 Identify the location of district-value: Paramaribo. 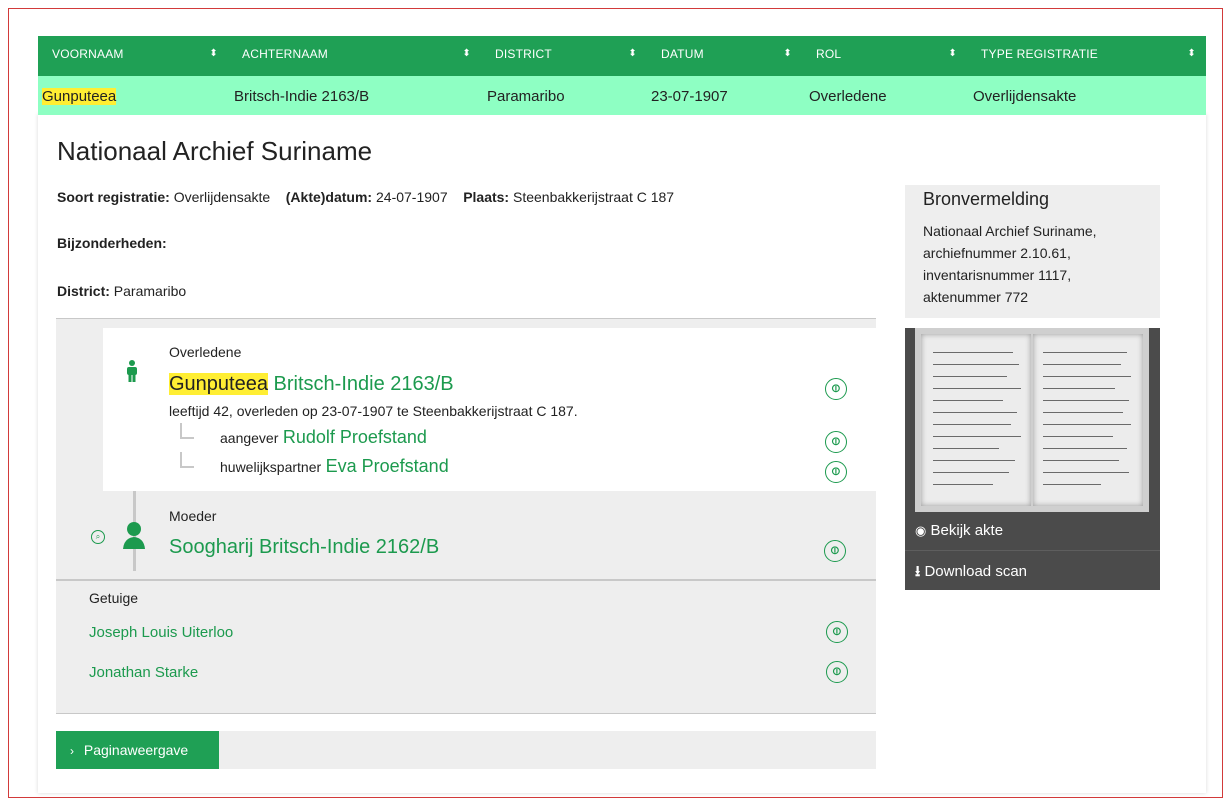
(150, 291).